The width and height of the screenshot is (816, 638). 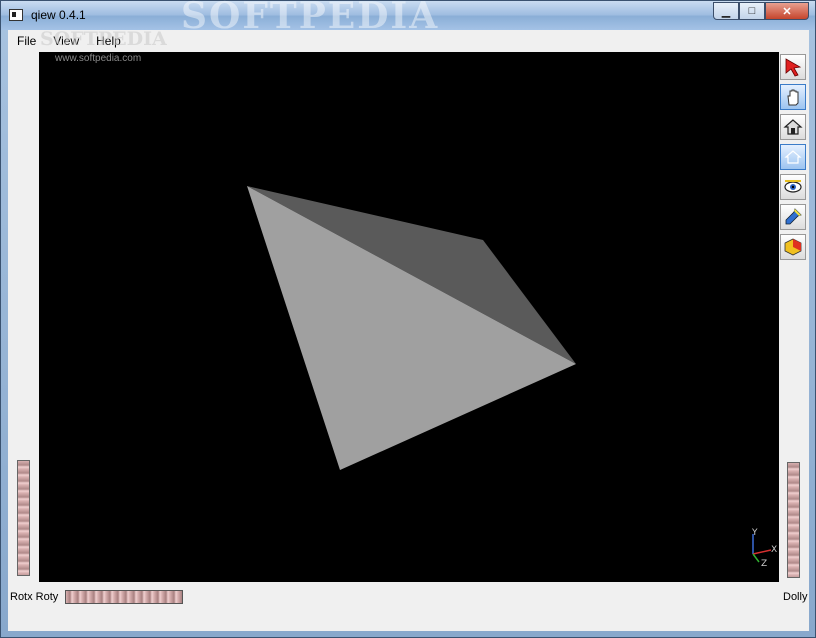 I want to click on seek-button, so click(x=793, y=217).